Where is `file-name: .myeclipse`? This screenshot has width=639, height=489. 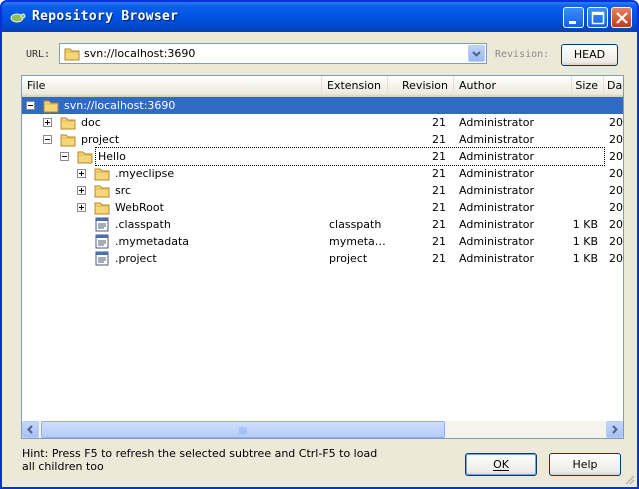 file-name: .myeclipse is located at coordinates (145, 173).